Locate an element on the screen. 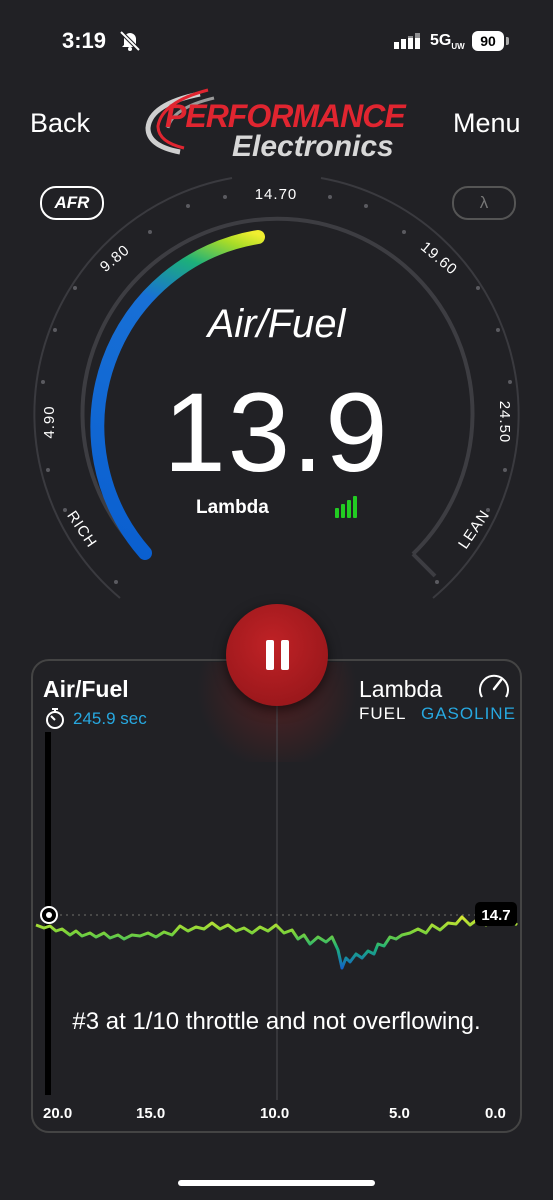 This screenshot has width=553, height=1200. status-time: 3:19 is located at coordinates (84, 40).